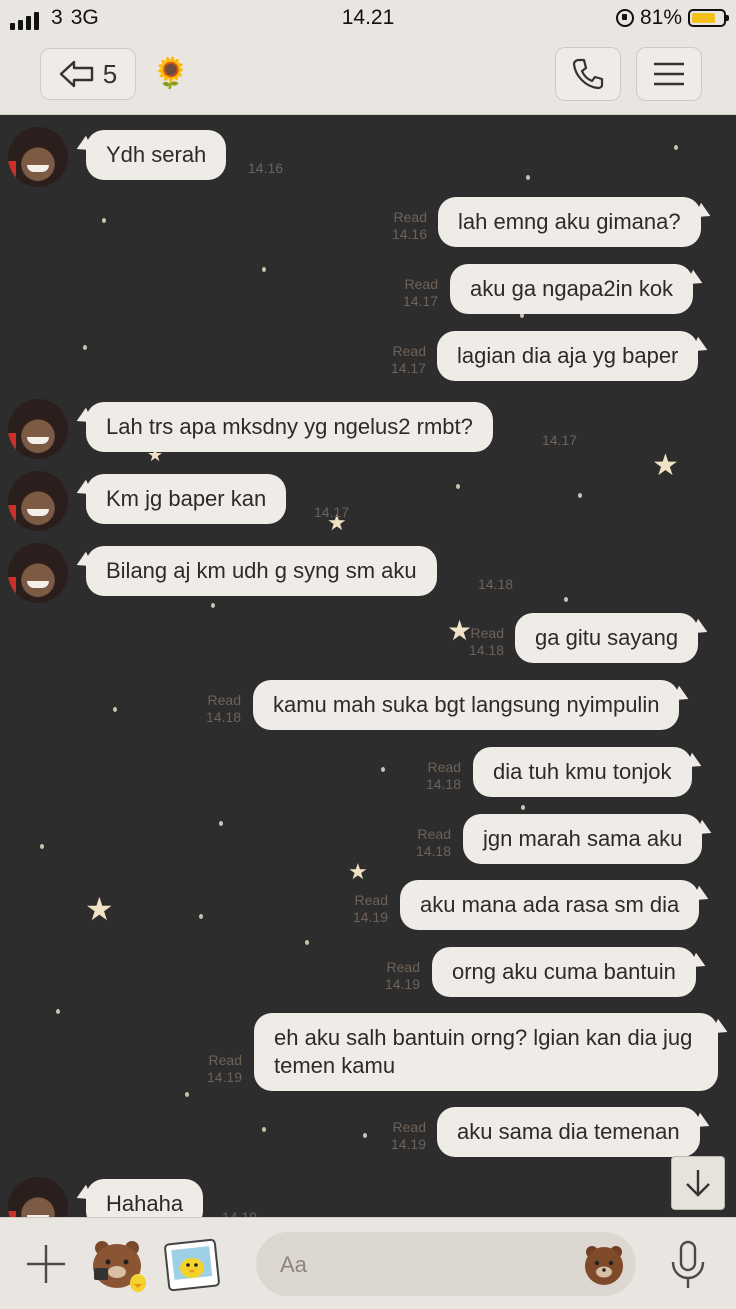 This screenshot has width=736, height=1309. I want to click on message-text: Lah trs apa mksdny yg ngelus2 rmbt?, so click(289, 426).